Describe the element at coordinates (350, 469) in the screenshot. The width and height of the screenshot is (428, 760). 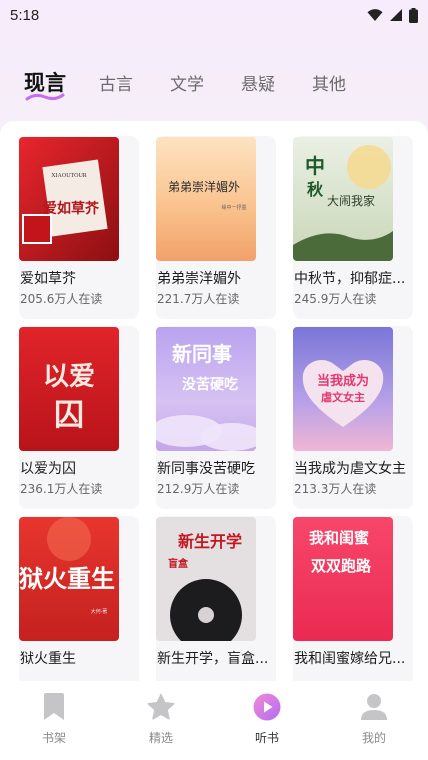
I see `book-title: 当我成为虐文女主` at that location.